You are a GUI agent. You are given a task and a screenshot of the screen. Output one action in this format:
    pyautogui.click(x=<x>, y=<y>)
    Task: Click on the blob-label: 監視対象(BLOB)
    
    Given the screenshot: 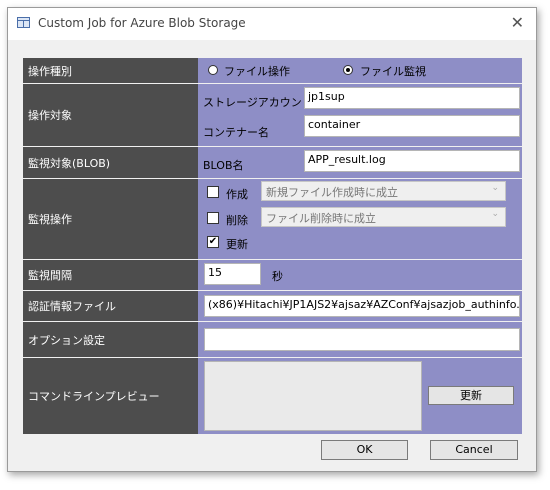 What is the action you would take?
    pyautogui.click(x=110, y=162)
    